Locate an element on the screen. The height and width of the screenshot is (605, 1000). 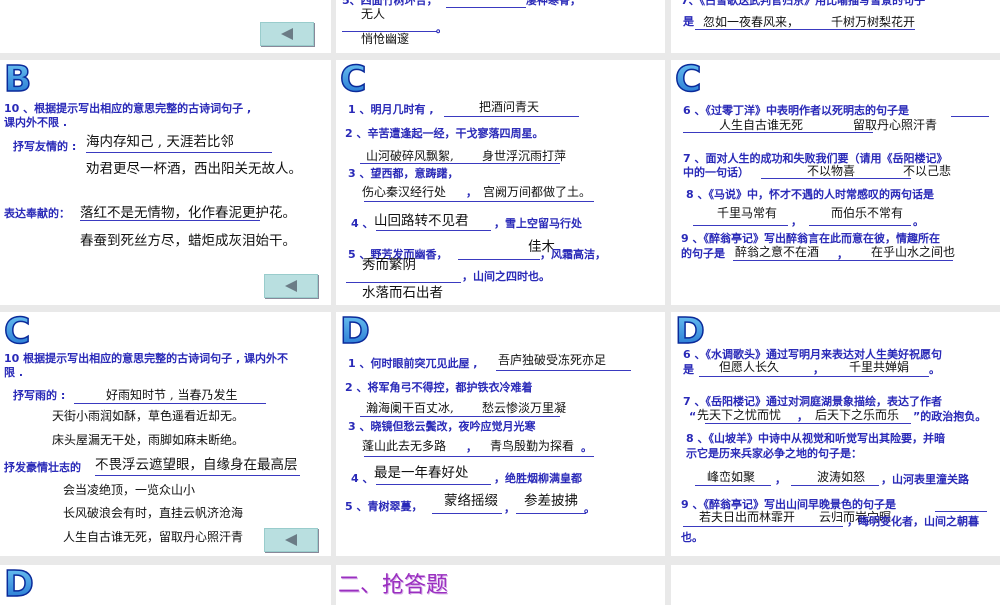
answer-text: 蓬山此去无多路 is located at coordinates (404, 446).